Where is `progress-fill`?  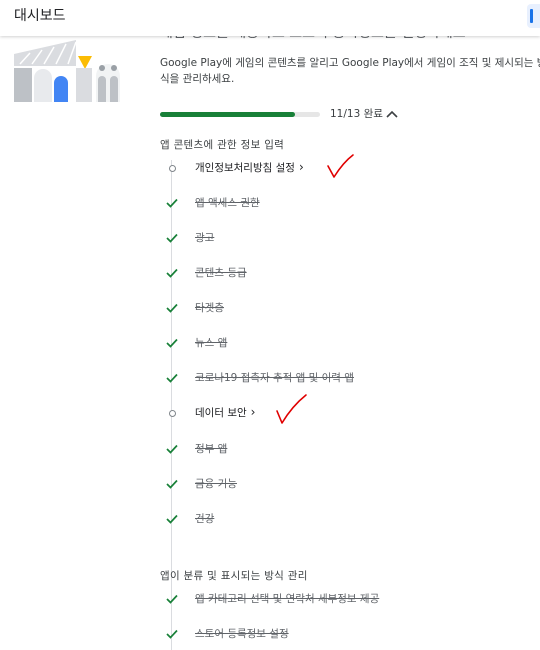 progress-fill is located at coordinates (228, 114).